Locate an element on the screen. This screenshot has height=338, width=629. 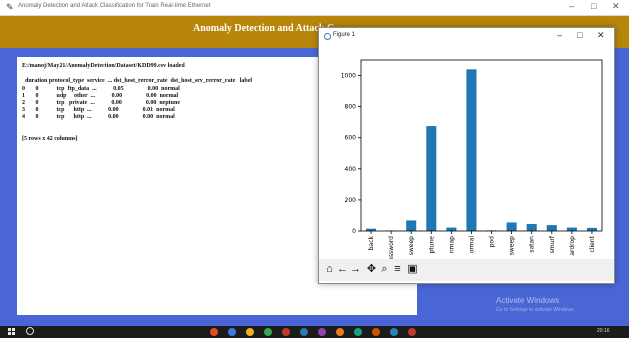
table-row: 1 0 udp other ... 0.00 0.00 normal is located at coordinates (100, 96).